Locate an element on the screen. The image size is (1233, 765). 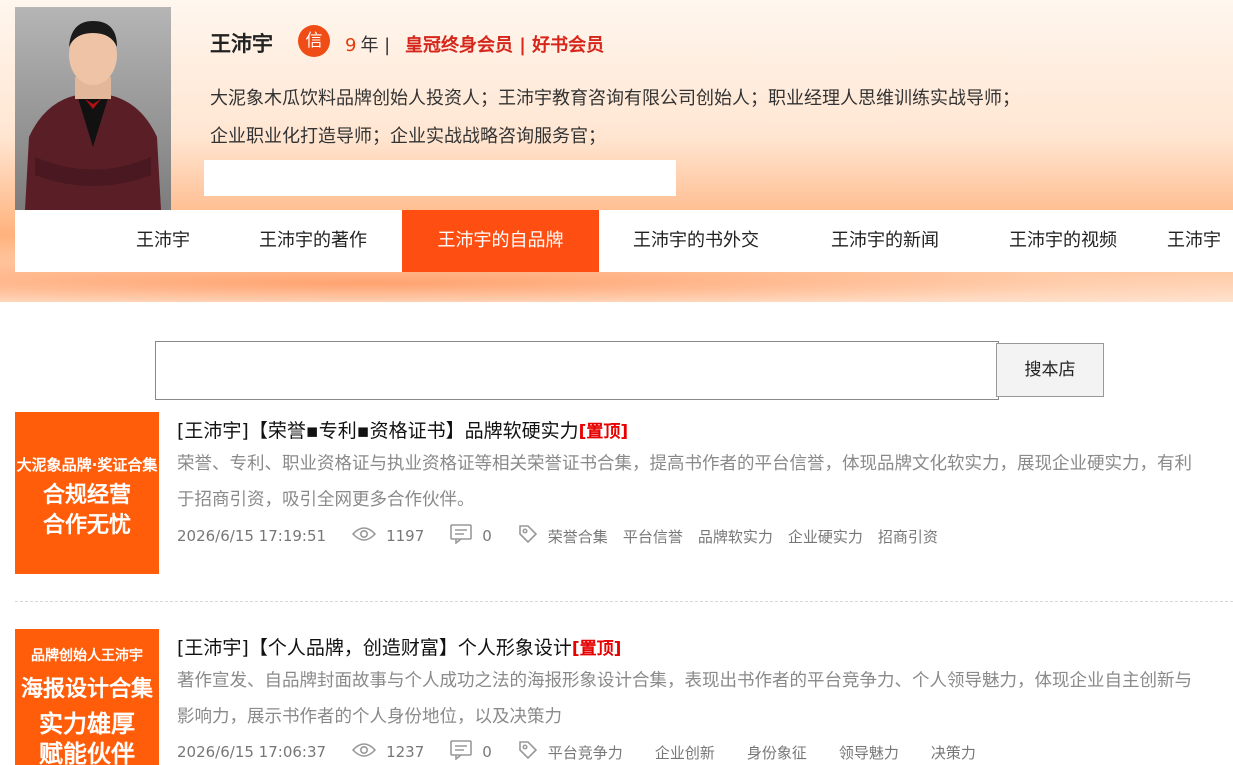
view-count: 1197 is located at coordinates (405, 536).